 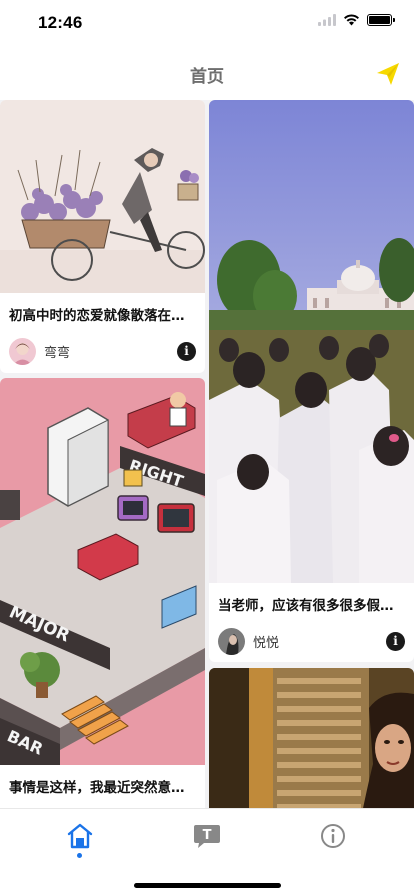 I want to click on text-bubble-icon: T, so click(x=207, y=836).